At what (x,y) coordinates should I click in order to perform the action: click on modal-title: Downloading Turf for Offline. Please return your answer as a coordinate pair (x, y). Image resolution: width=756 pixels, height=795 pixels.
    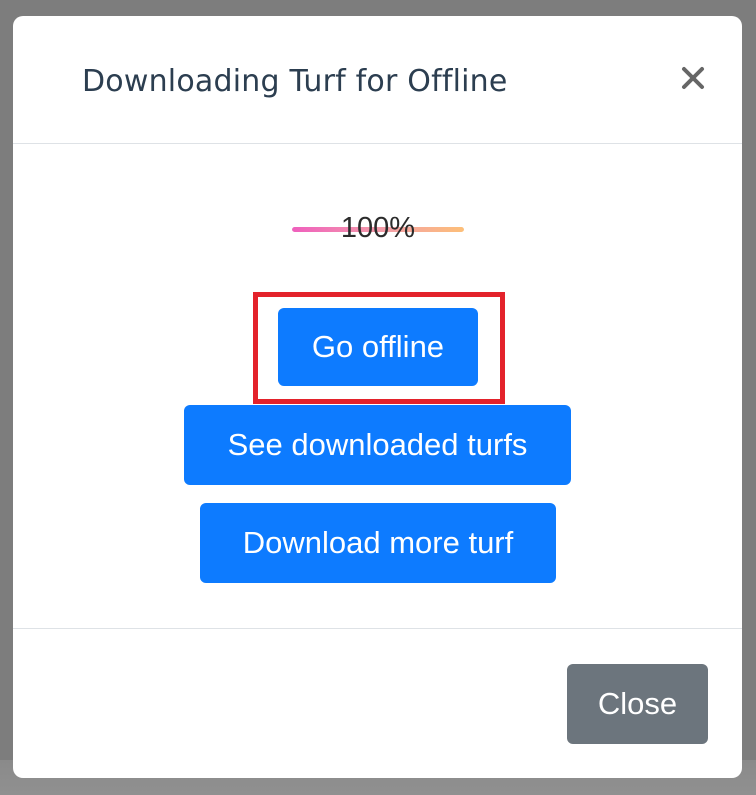
    Looking at the image, I should click on (295, 81).